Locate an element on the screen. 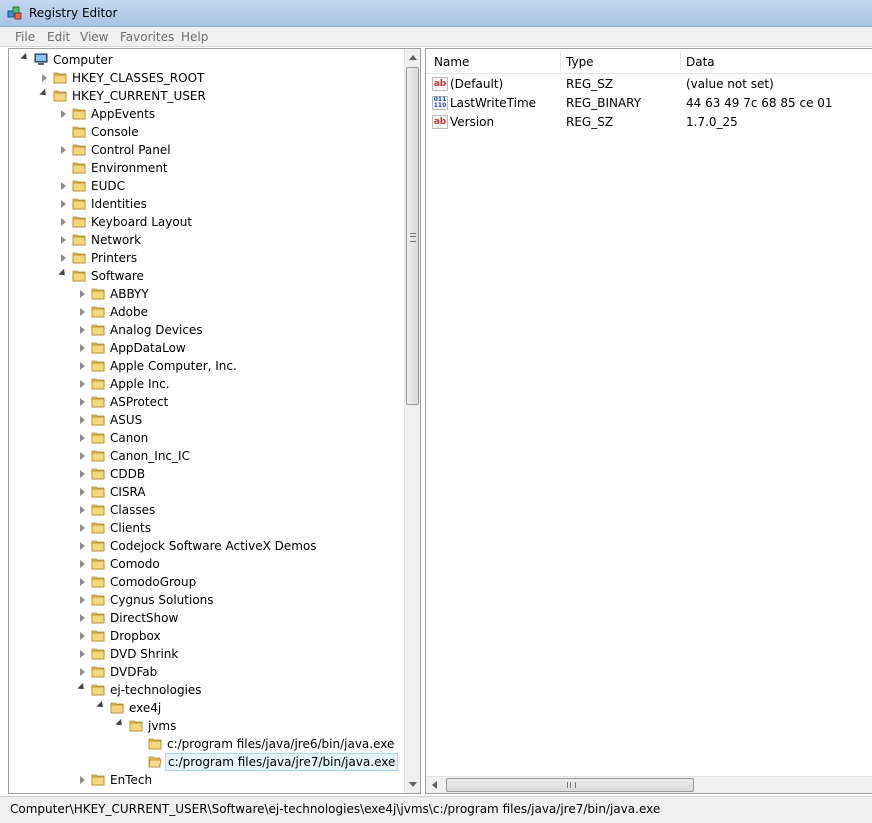 The width and height of the screenshot is (872, 823). tree-node: HKEY_CLASSES_ROOT is located at coordinates (206, 78).